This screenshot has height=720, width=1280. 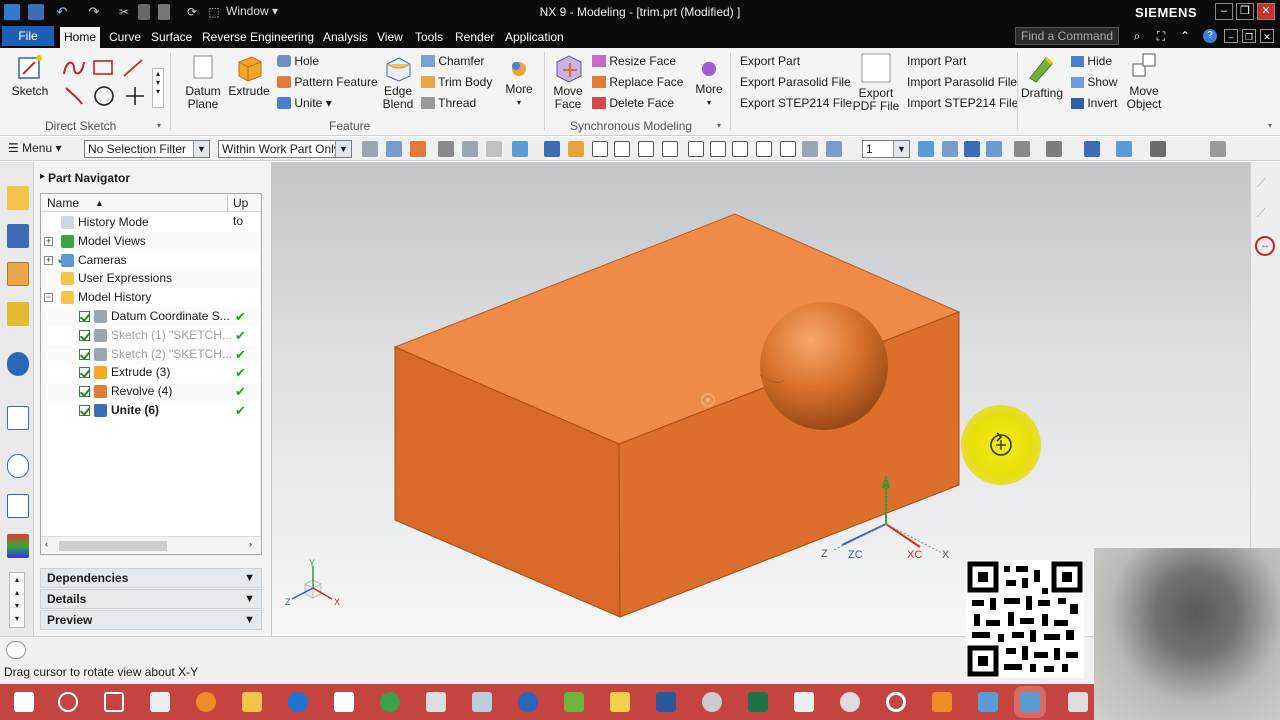 What do you see at coordinates (474, 37) in the screenshot?
I see `tab-render: Render` at bounding box center [474, 37].